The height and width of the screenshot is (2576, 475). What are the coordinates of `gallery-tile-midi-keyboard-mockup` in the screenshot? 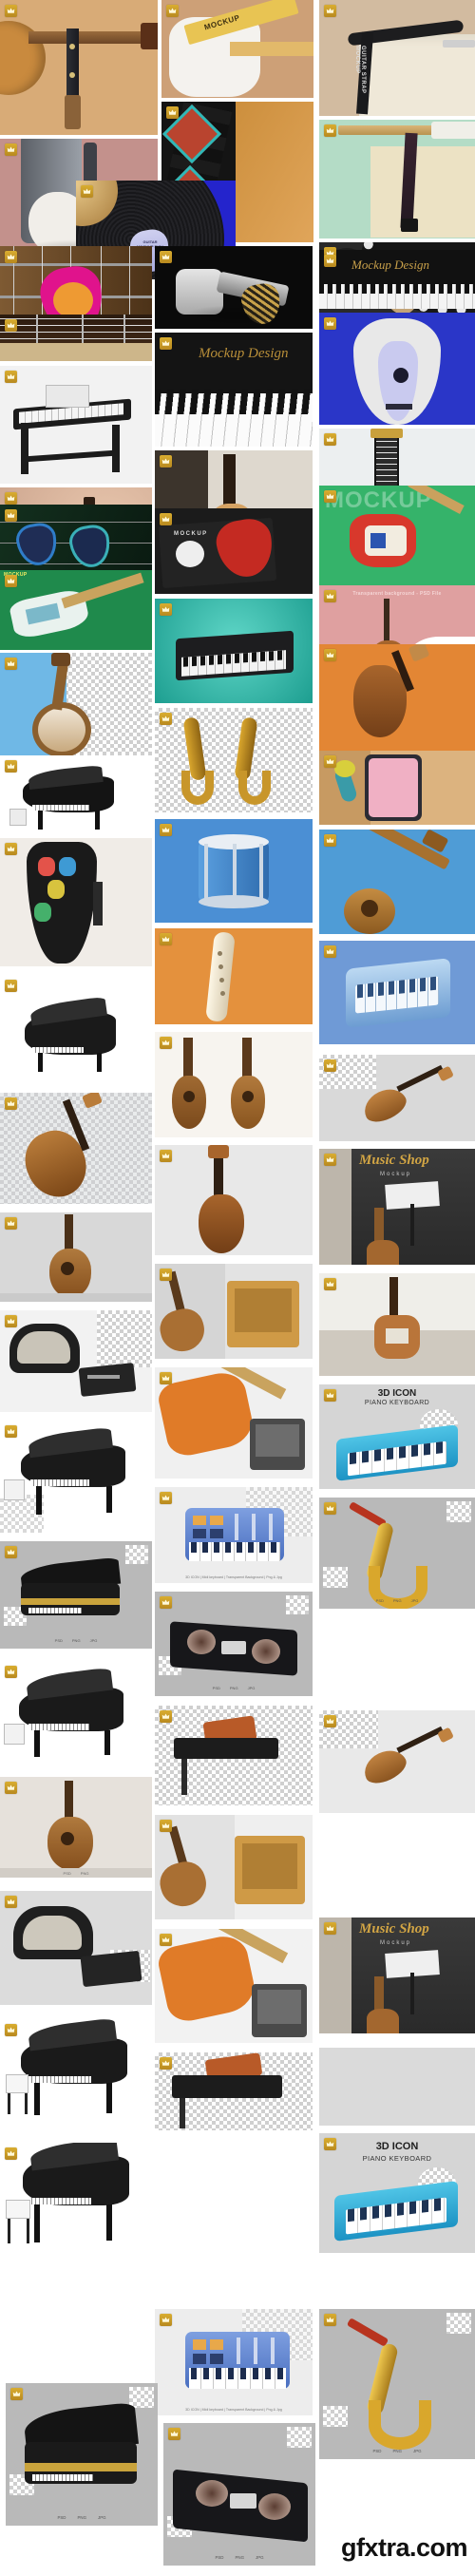 It's located at (234, 651).